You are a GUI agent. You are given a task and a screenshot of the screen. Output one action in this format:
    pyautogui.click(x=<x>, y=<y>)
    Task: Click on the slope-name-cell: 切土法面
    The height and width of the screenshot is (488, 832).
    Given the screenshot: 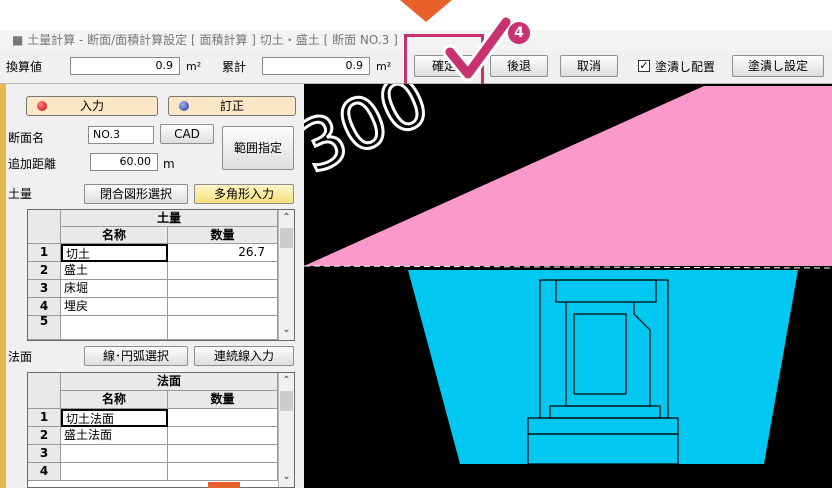 What is the action you would take?
    pyautogui.click(x=114, y=418)
    